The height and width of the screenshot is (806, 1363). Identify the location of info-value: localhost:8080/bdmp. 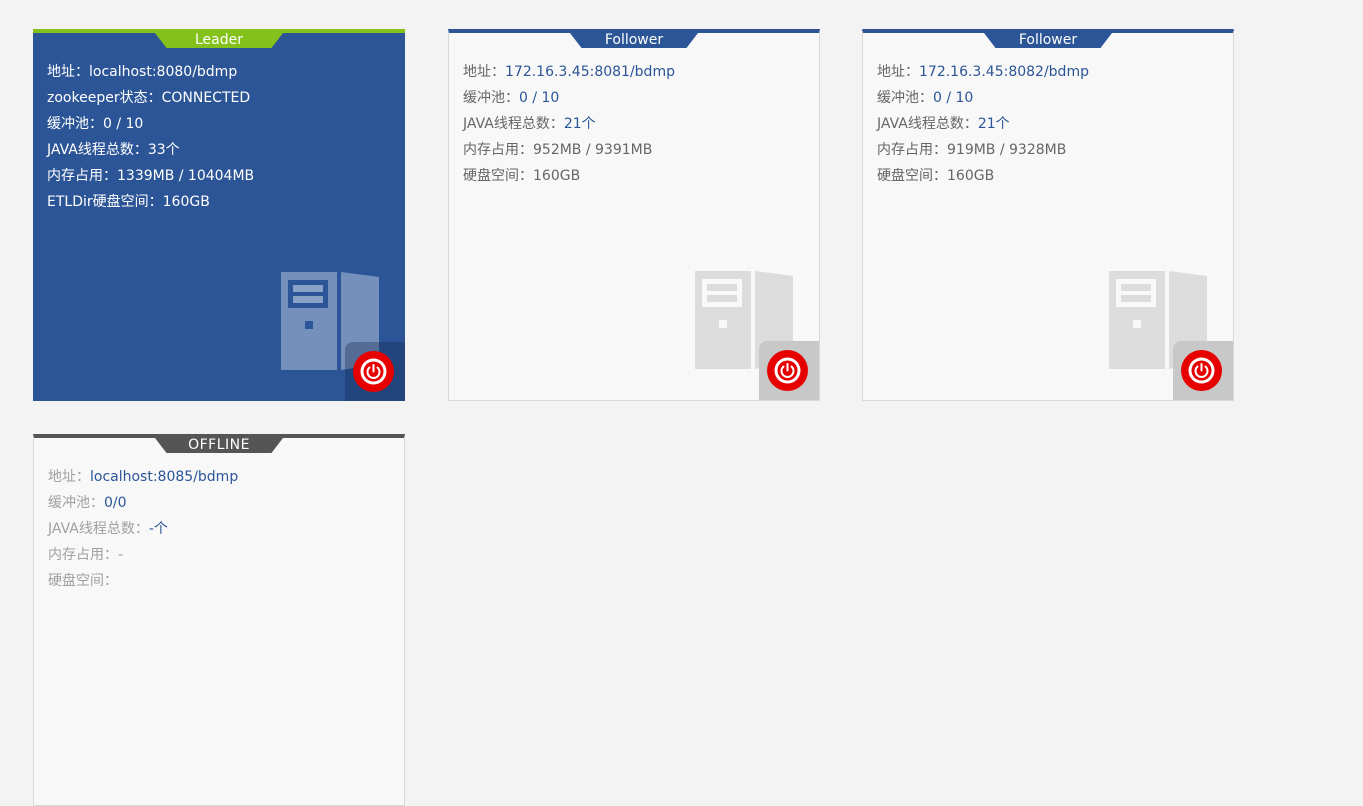
(163, 72).